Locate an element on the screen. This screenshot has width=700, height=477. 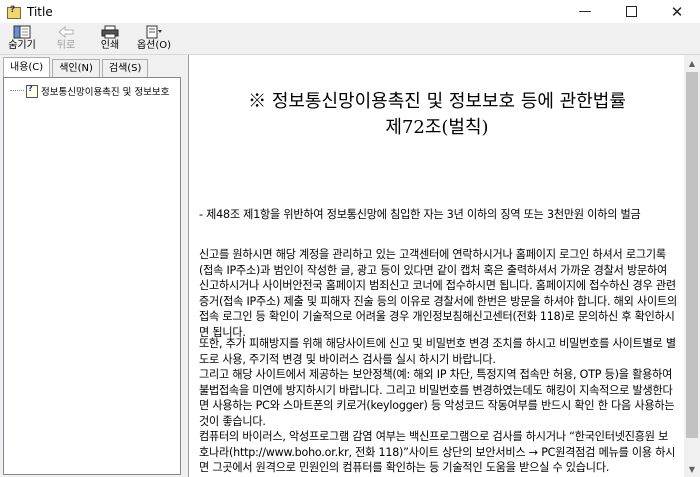
topic-title-line-1: ※ 정보통신망이용촉진 및 정보보호 등에 관한법률 is located at coordinates (437, 101).